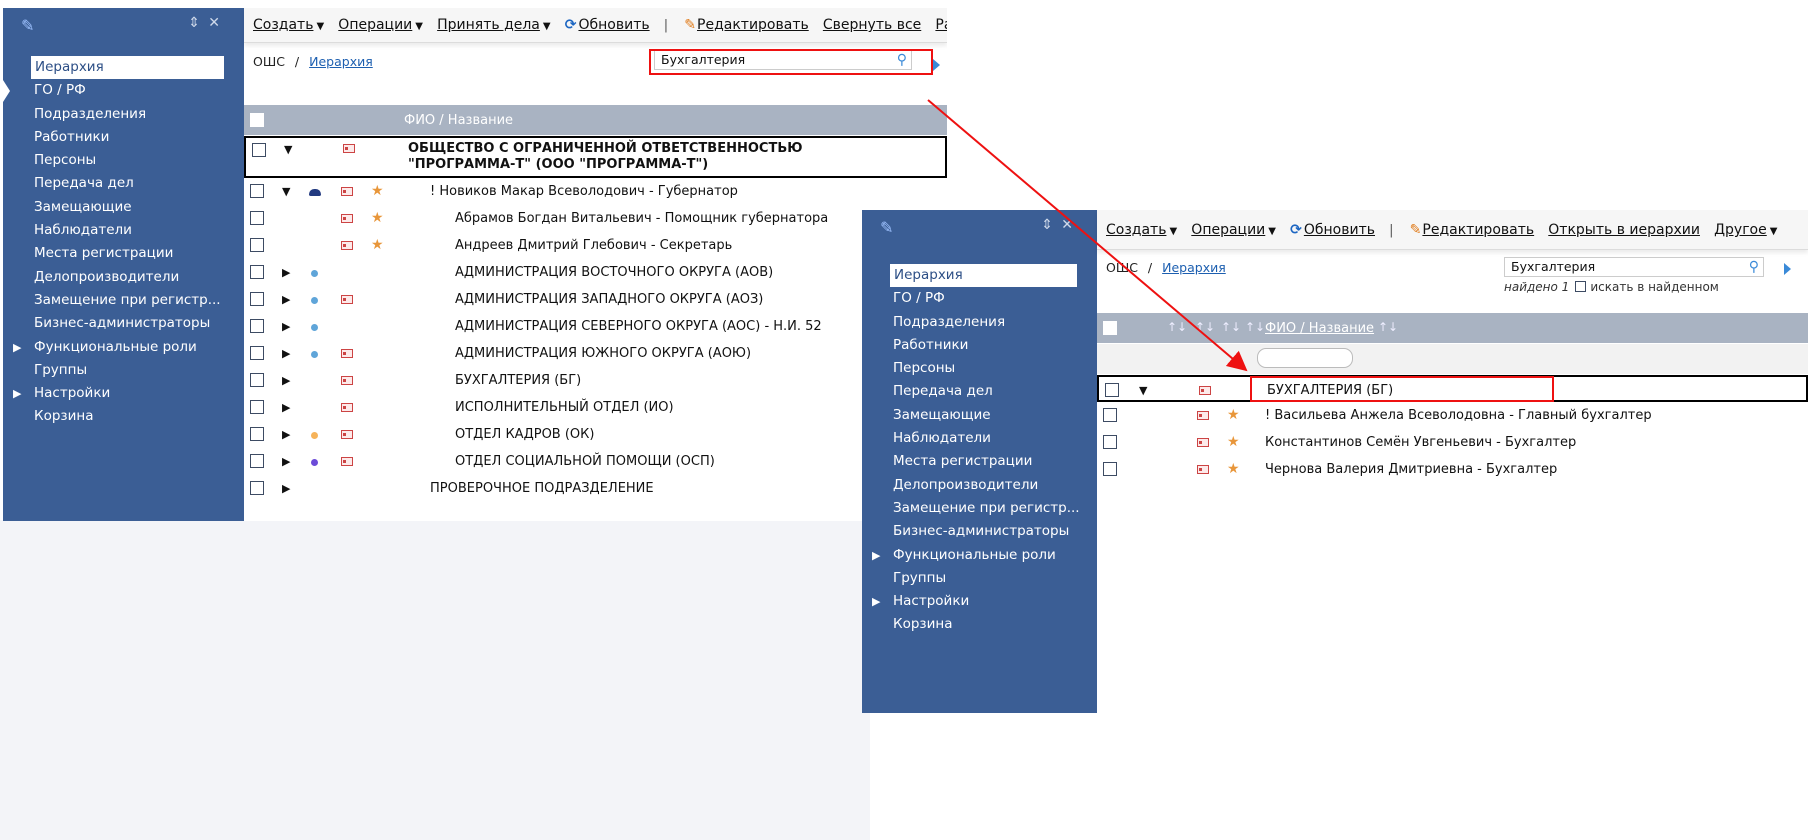 This screenshot has height=840, width=1808. I want to click on close-icon: ✕, so click(1067, 225).